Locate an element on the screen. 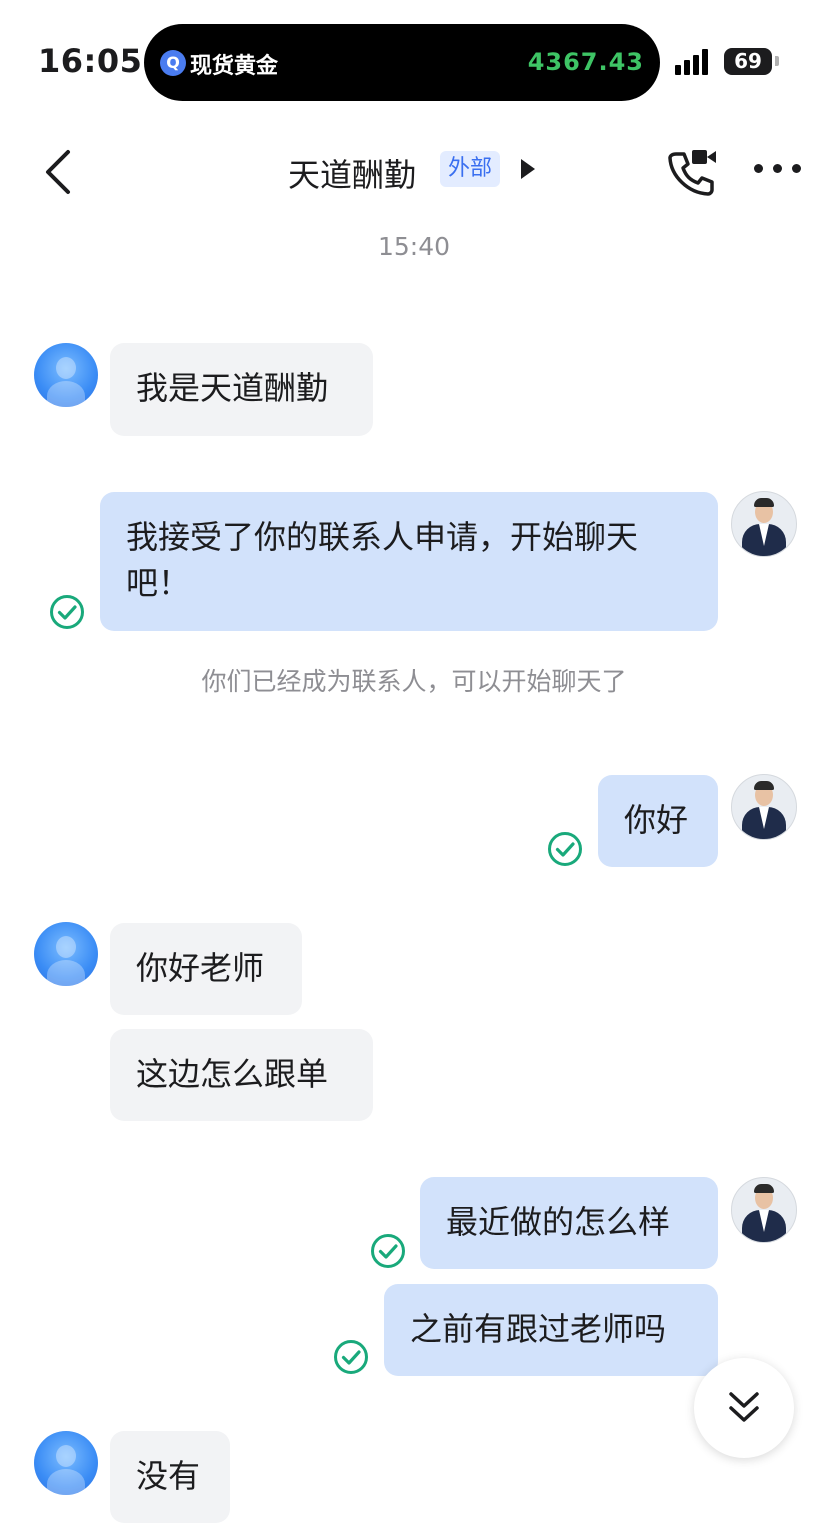 The height and width of the screenshot is (1523, 828). message-bubble-incoming: 我是天道酬勤 is located at coordinates (241, 389).